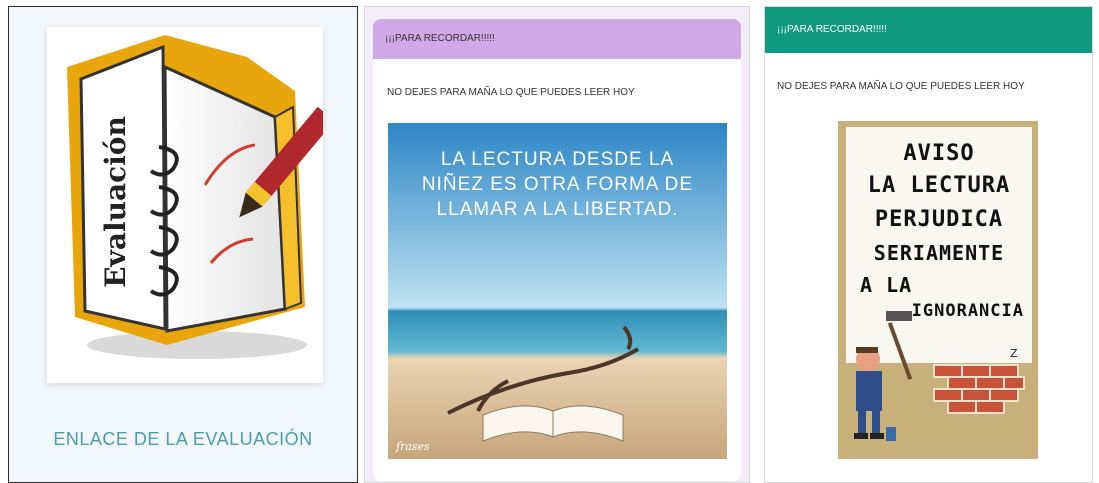 This screenshot has height=483, width=1099. I want to click on folder-label: Evaluación, so click(115, 202).